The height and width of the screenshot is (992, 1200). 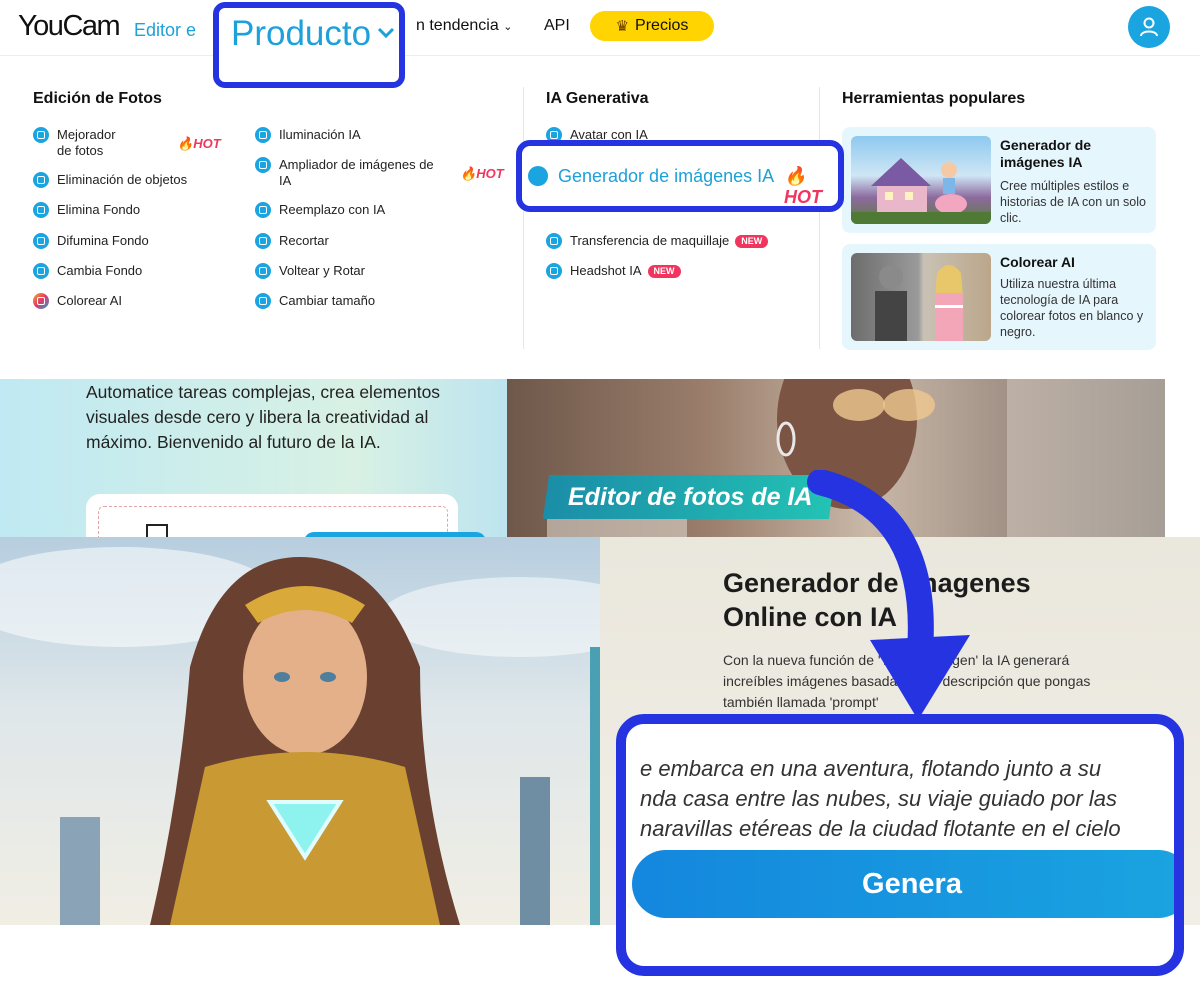 What do you see at coordinates (622, 26) in the screenshot?
I see `crown-icon: ♛` at bounding box center [622, 26].